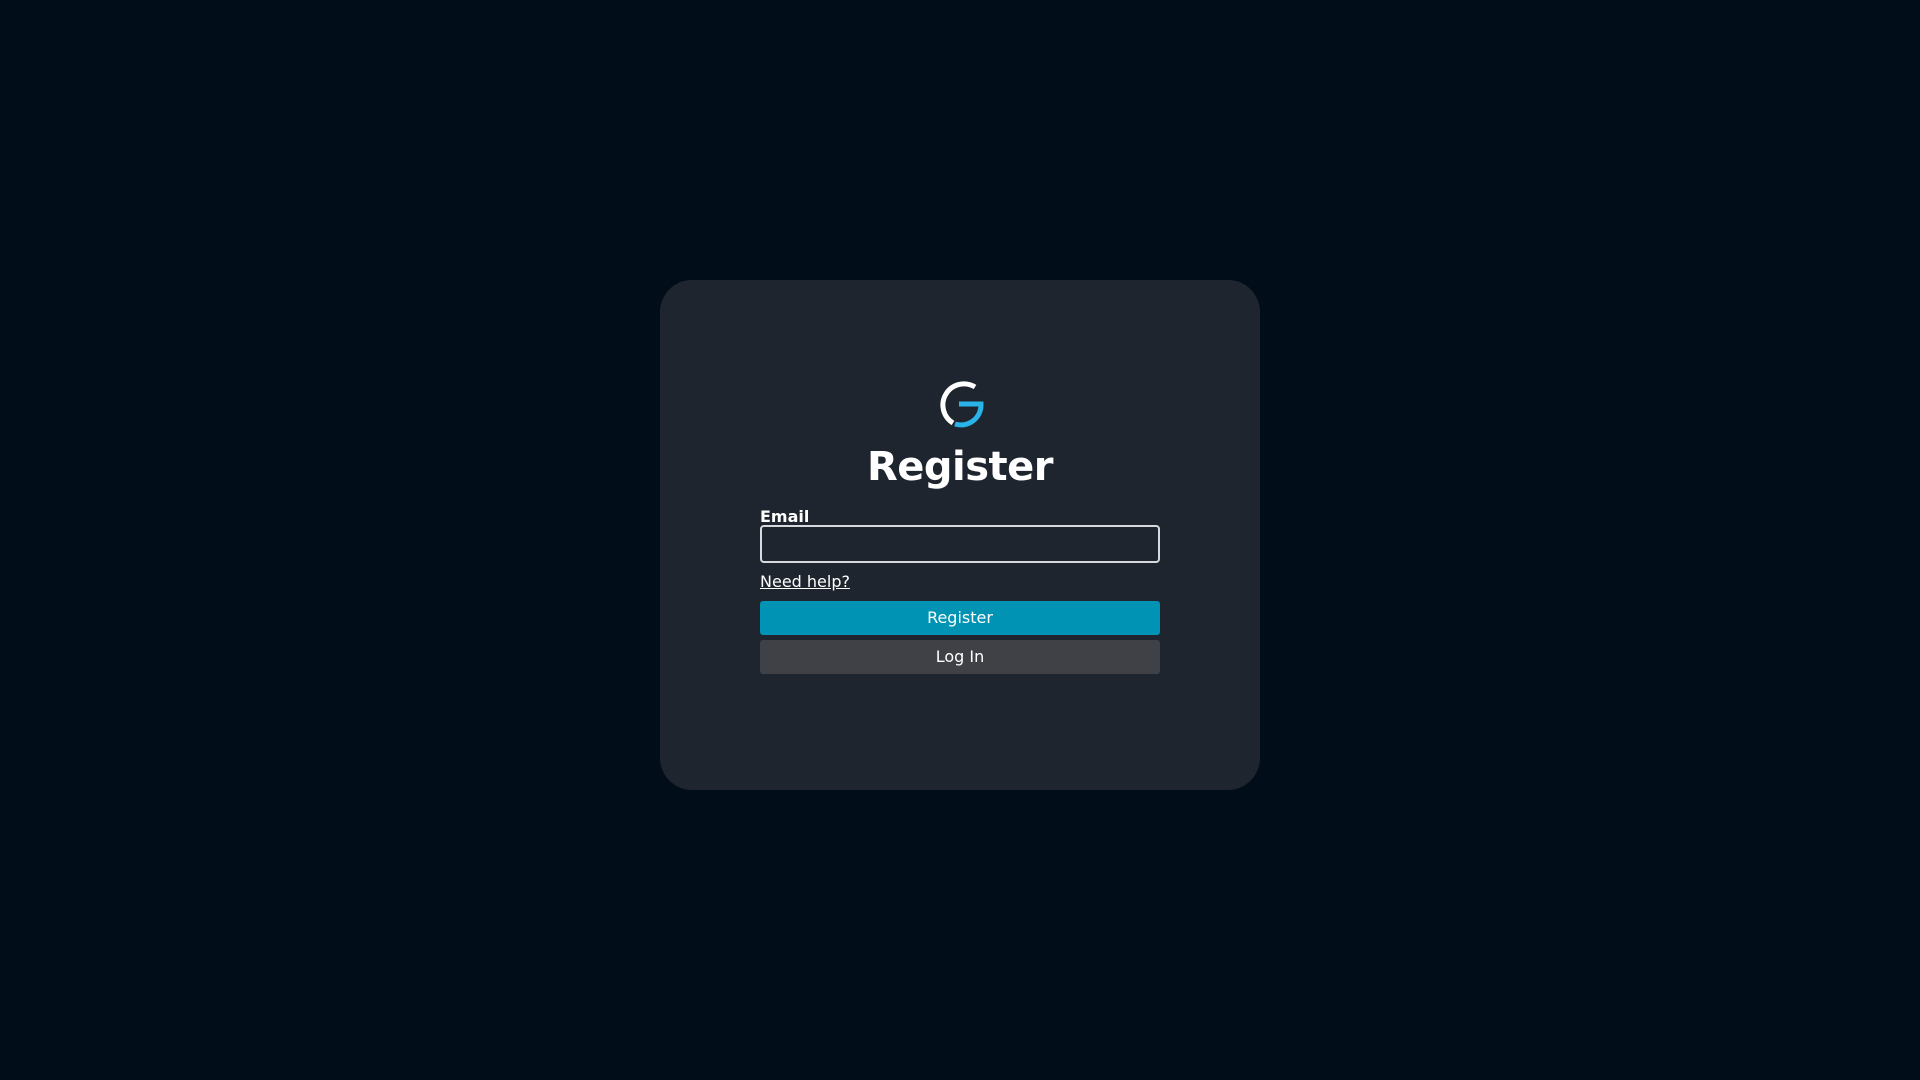 Image resolution: width=1920 pixels, height=1080 pixels. What do you see at coordinates (960, 657) in the screenshot?
I see `login-button: Log In` at bounding box center [960, 657].